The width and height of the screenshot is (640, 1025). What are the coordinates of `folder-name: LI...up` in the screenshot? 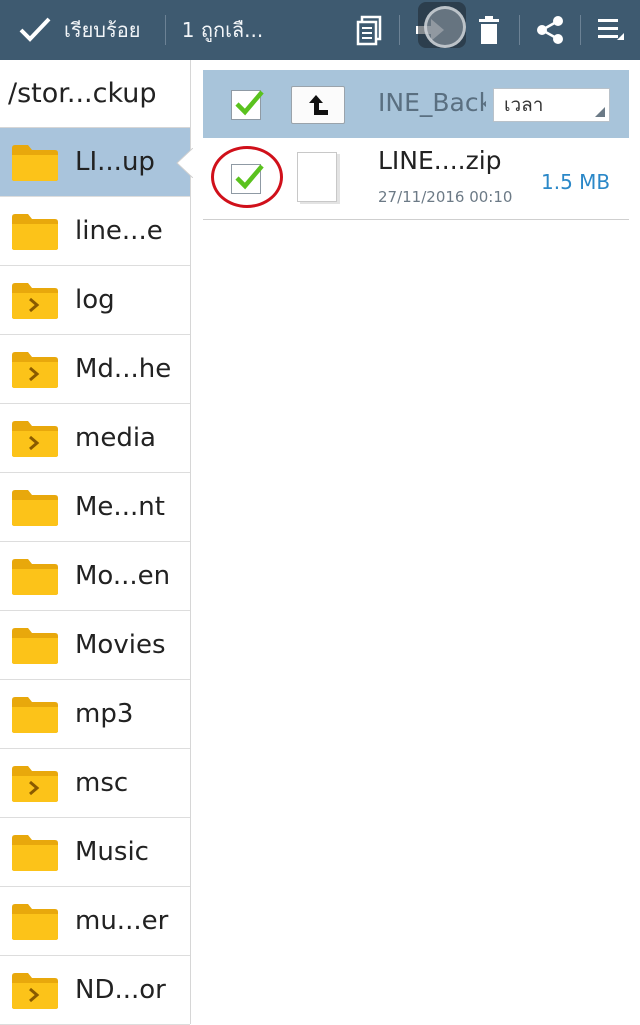 It's located at (115, 162).